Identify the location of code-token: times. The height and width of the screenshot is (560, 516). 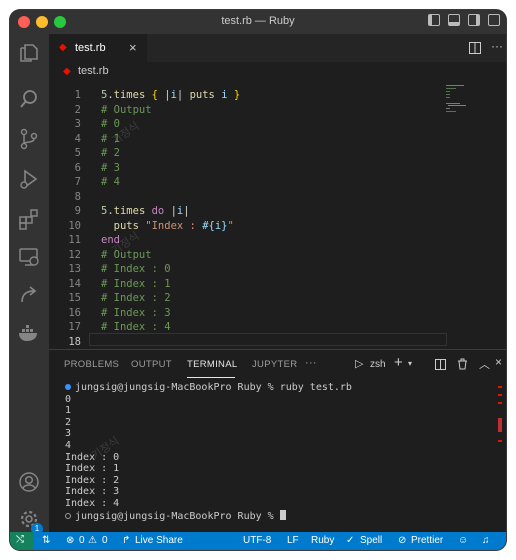
(129, 95).